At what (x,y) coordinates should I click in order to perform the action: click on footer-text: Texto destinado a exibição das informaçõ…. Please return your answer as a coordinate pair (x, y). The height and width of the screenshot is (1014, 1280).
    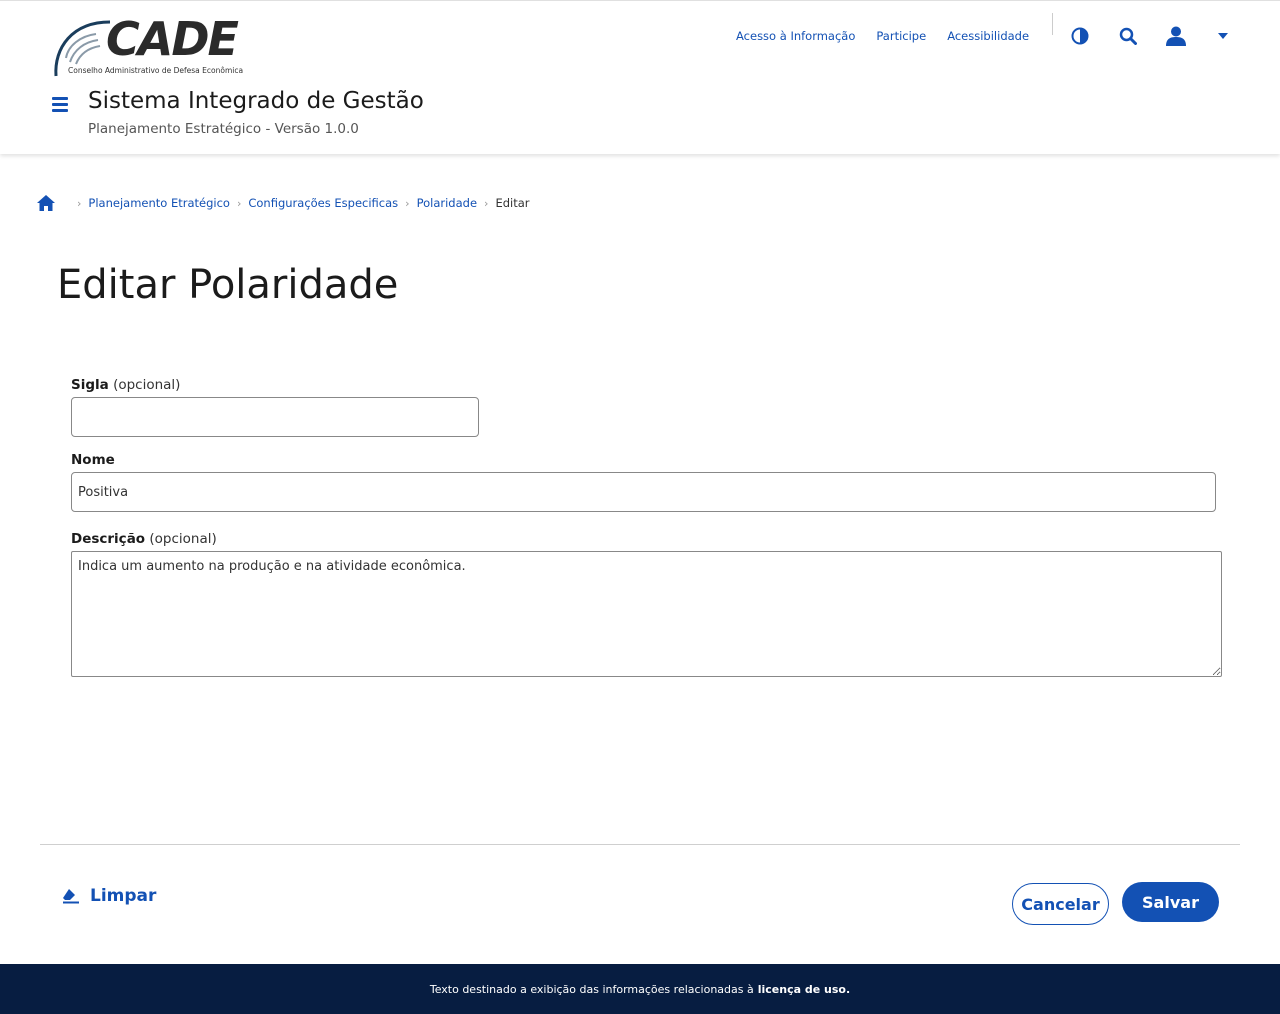
    Looking at the image, I should click on (591, 989).